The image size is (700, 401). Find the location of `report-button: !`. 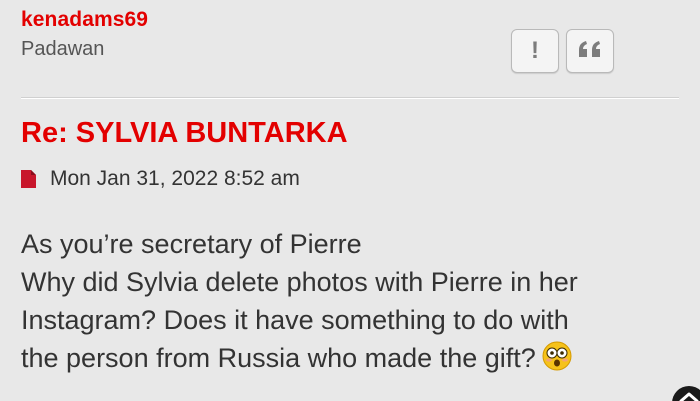

report-button: ! is located at coordinates (535, 51).